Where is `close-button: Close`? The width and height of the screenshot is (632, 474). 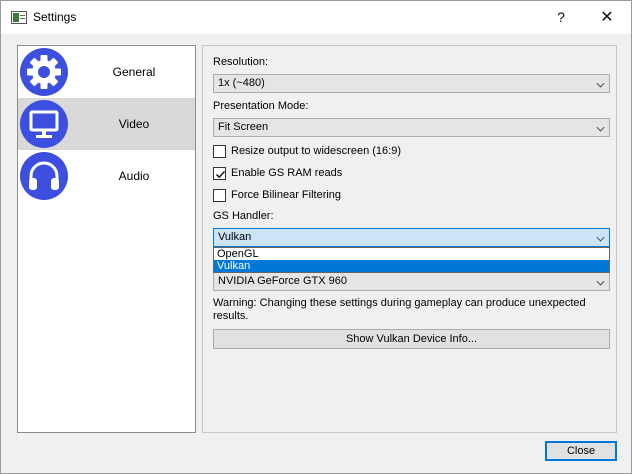 close-button: Close is located at coordinates (581, 451).